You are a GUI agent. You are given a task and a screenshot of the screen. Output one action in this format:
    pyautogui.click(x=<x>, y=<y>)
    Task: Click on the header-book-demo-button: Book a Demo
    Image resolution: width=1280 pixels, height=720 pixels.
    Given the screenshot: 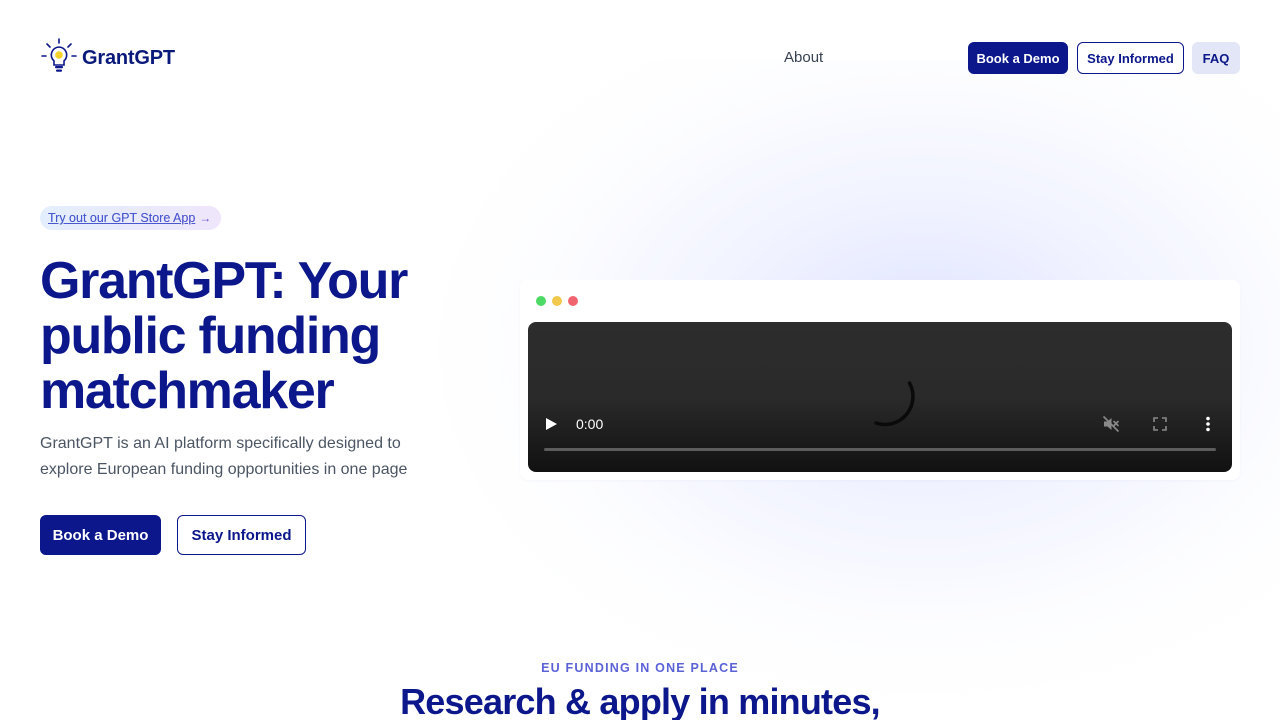 What is the action you would take?
    pyautogui.click(x=1018, y=58)
    